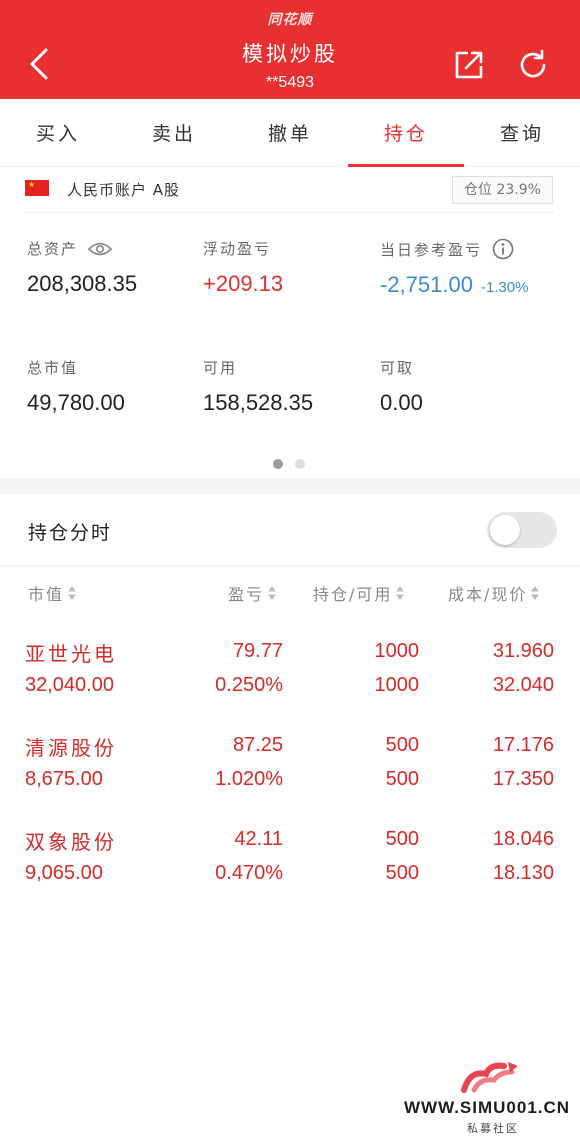 The width and height of the screenshot is (580, 1139). I want to click on stock-market-value: 8,675.00, so click(64, 779).